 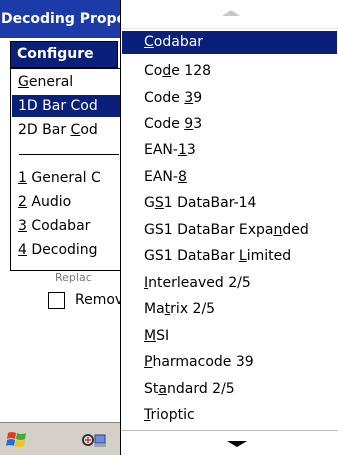 I want to click on windows-start-icon, so click(x=17, y=439).